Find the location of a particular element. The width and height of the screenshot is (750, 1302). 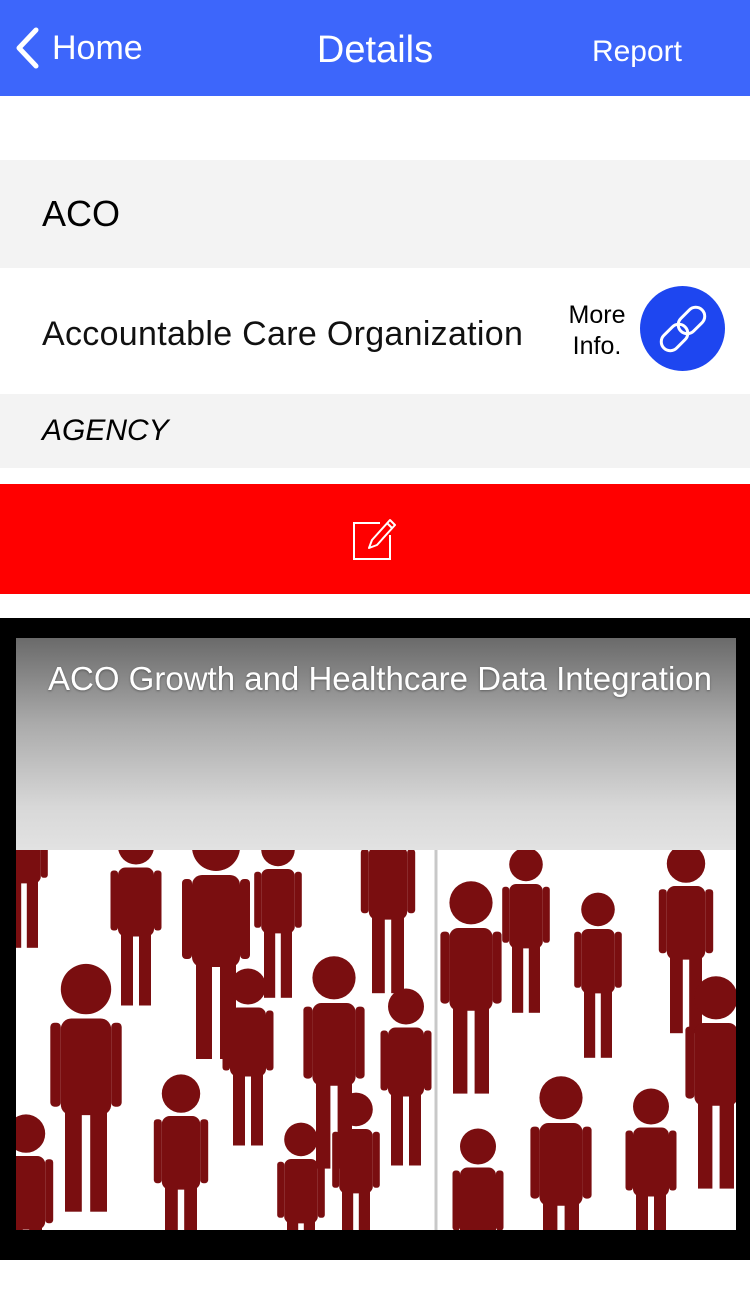

more-info-line-2: Info. is located at coordinates (597, 346).